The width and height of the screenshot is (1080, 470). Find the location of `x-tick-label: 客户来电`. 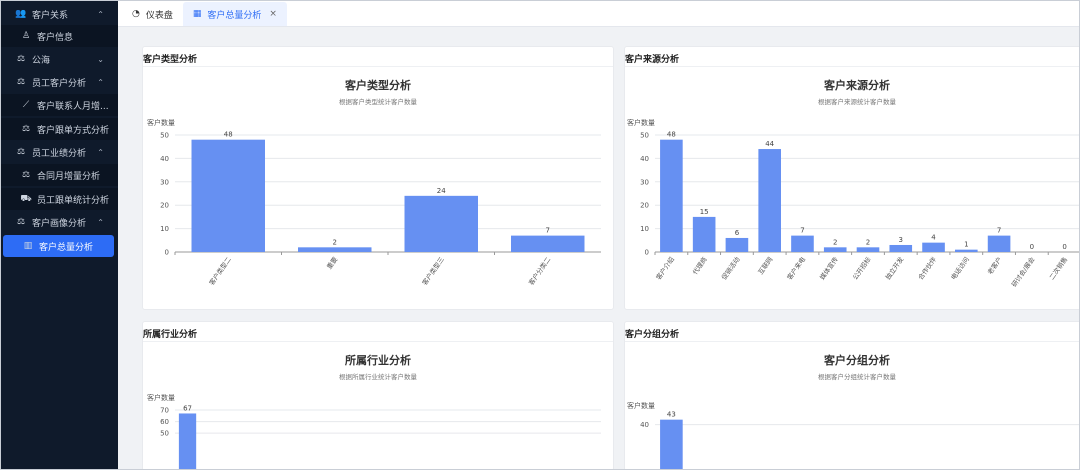

x-tick-label: 客户来电 is located at coordinates (796, 268).